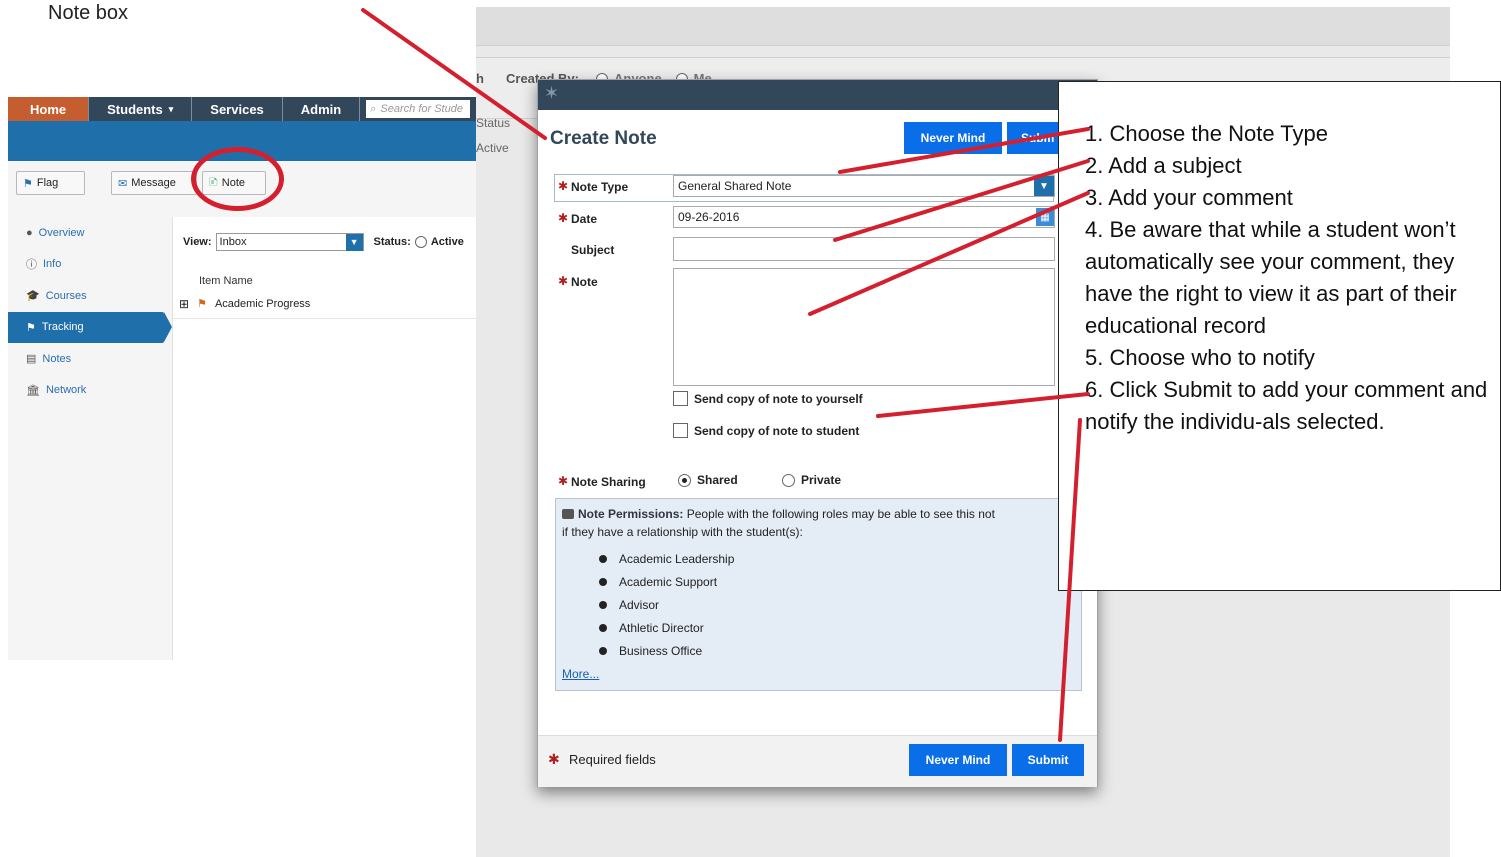  What do you see at coordinates (788, 480) in the screenshot?
I see `private-radio` at bounding box center [788, 480].